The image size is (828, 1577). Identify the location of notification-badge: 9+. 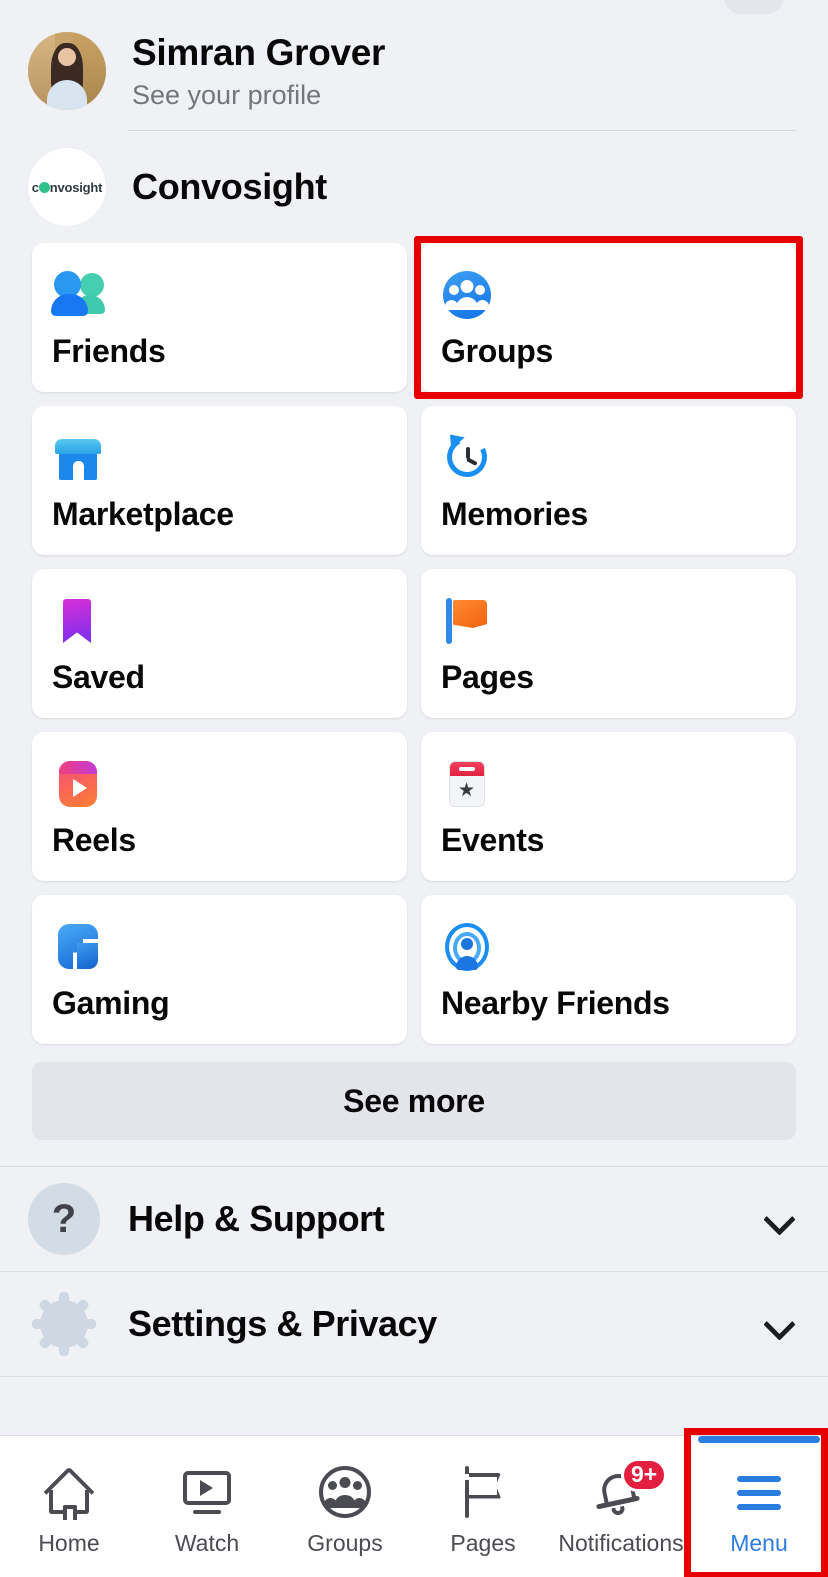
(644, 1474).